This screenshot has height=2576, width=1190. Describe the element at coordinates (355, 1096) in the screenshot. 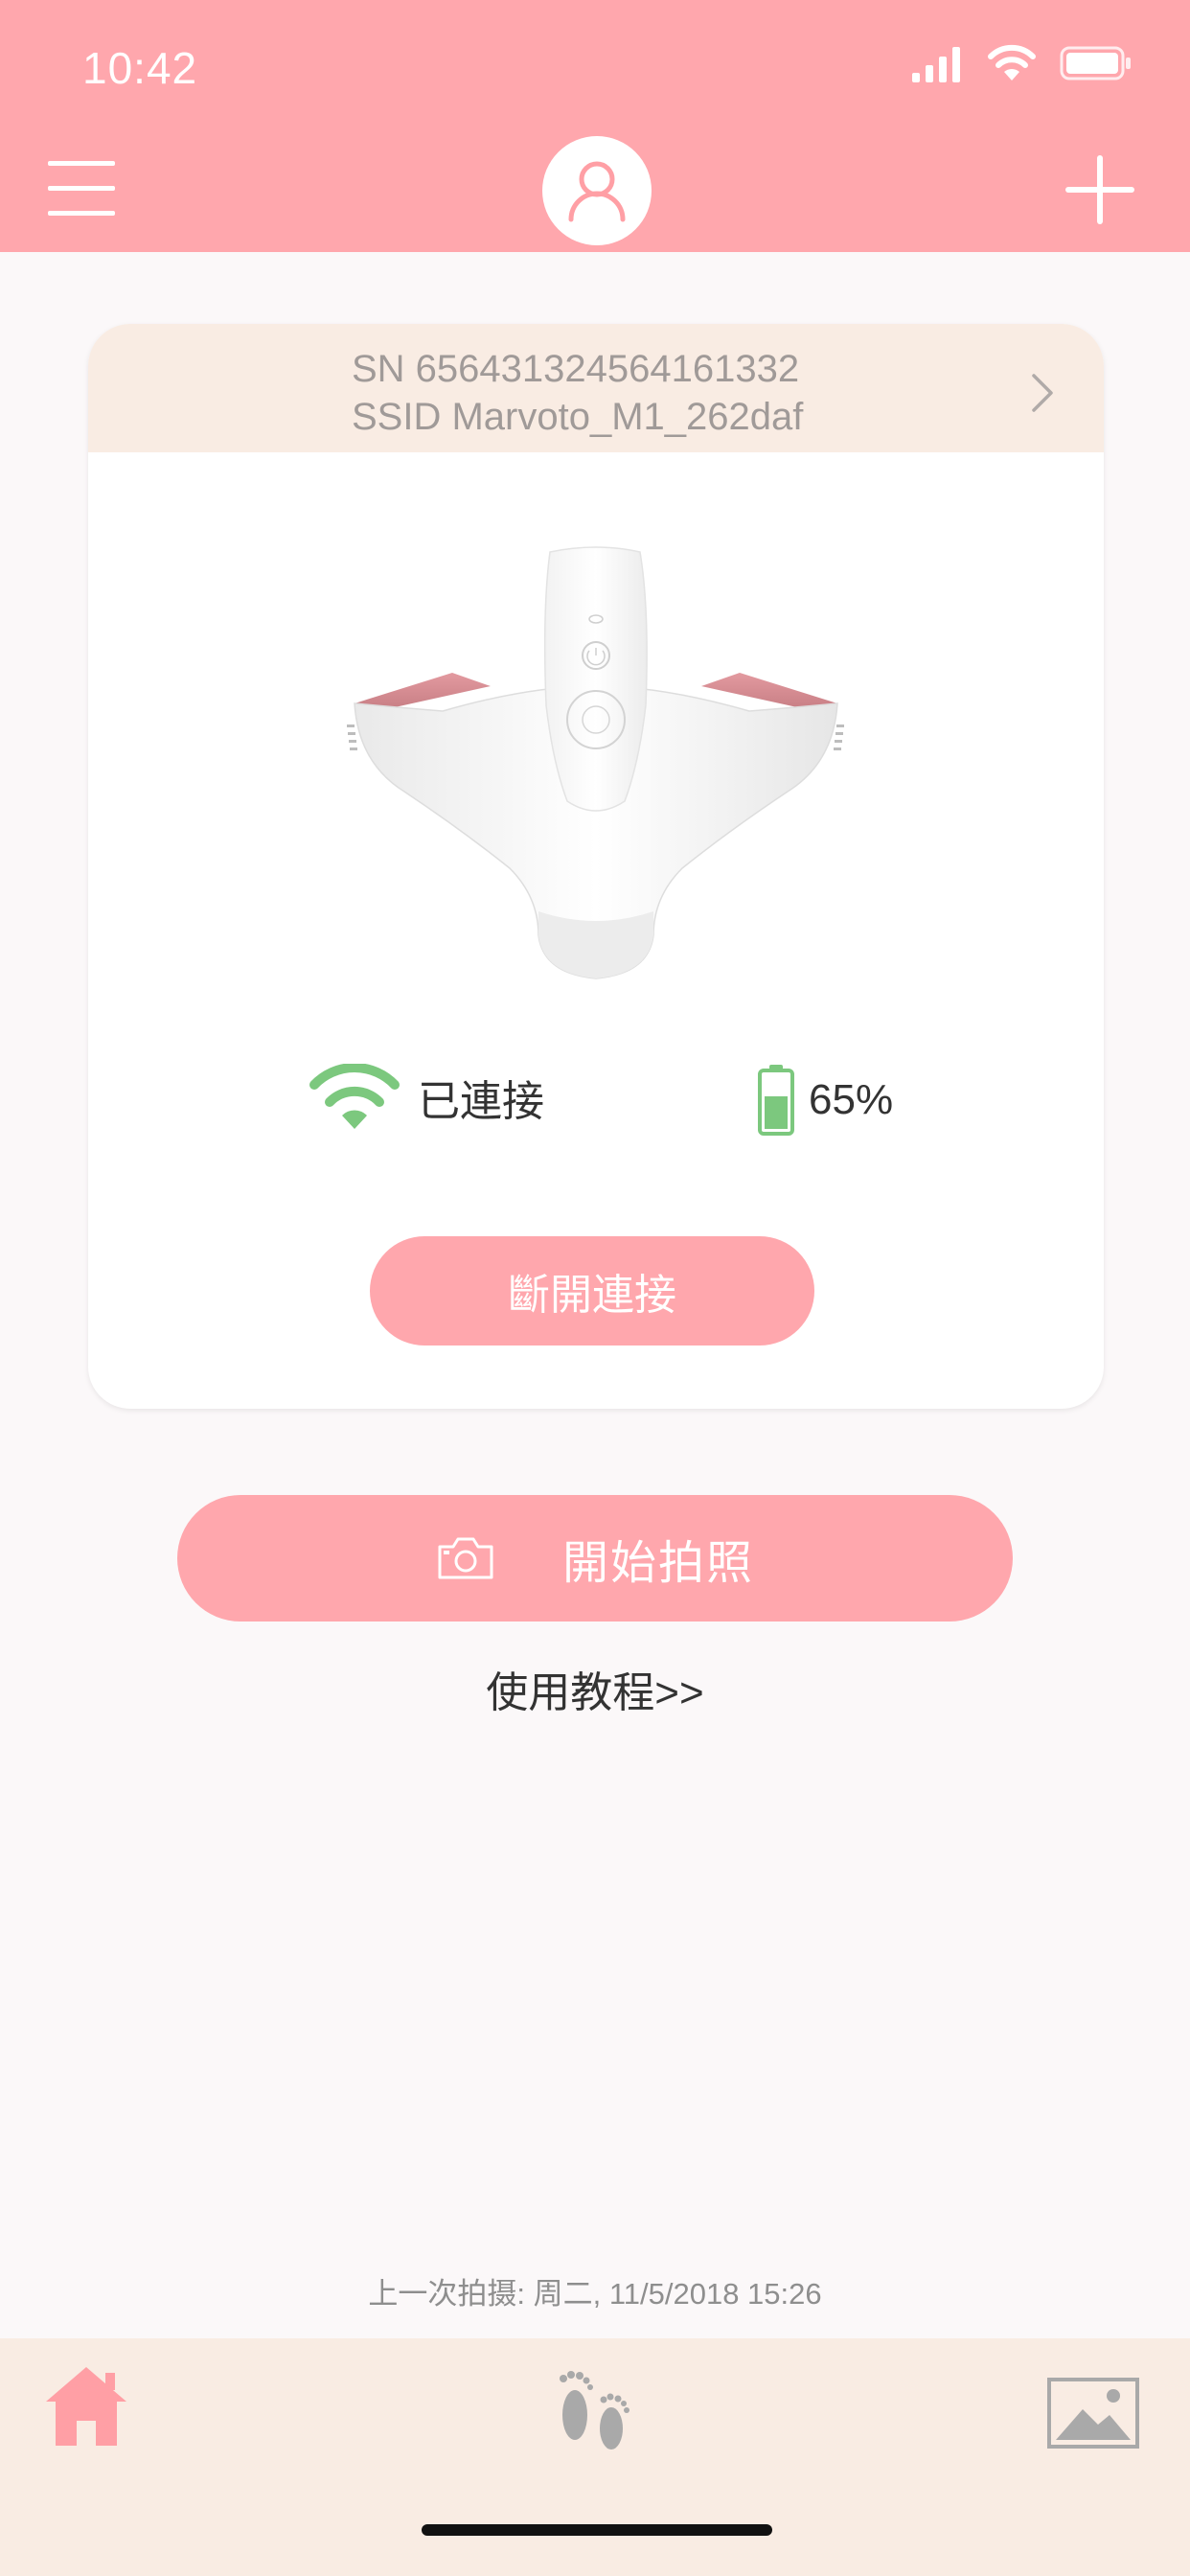

I see `wifi-icon` at that location.